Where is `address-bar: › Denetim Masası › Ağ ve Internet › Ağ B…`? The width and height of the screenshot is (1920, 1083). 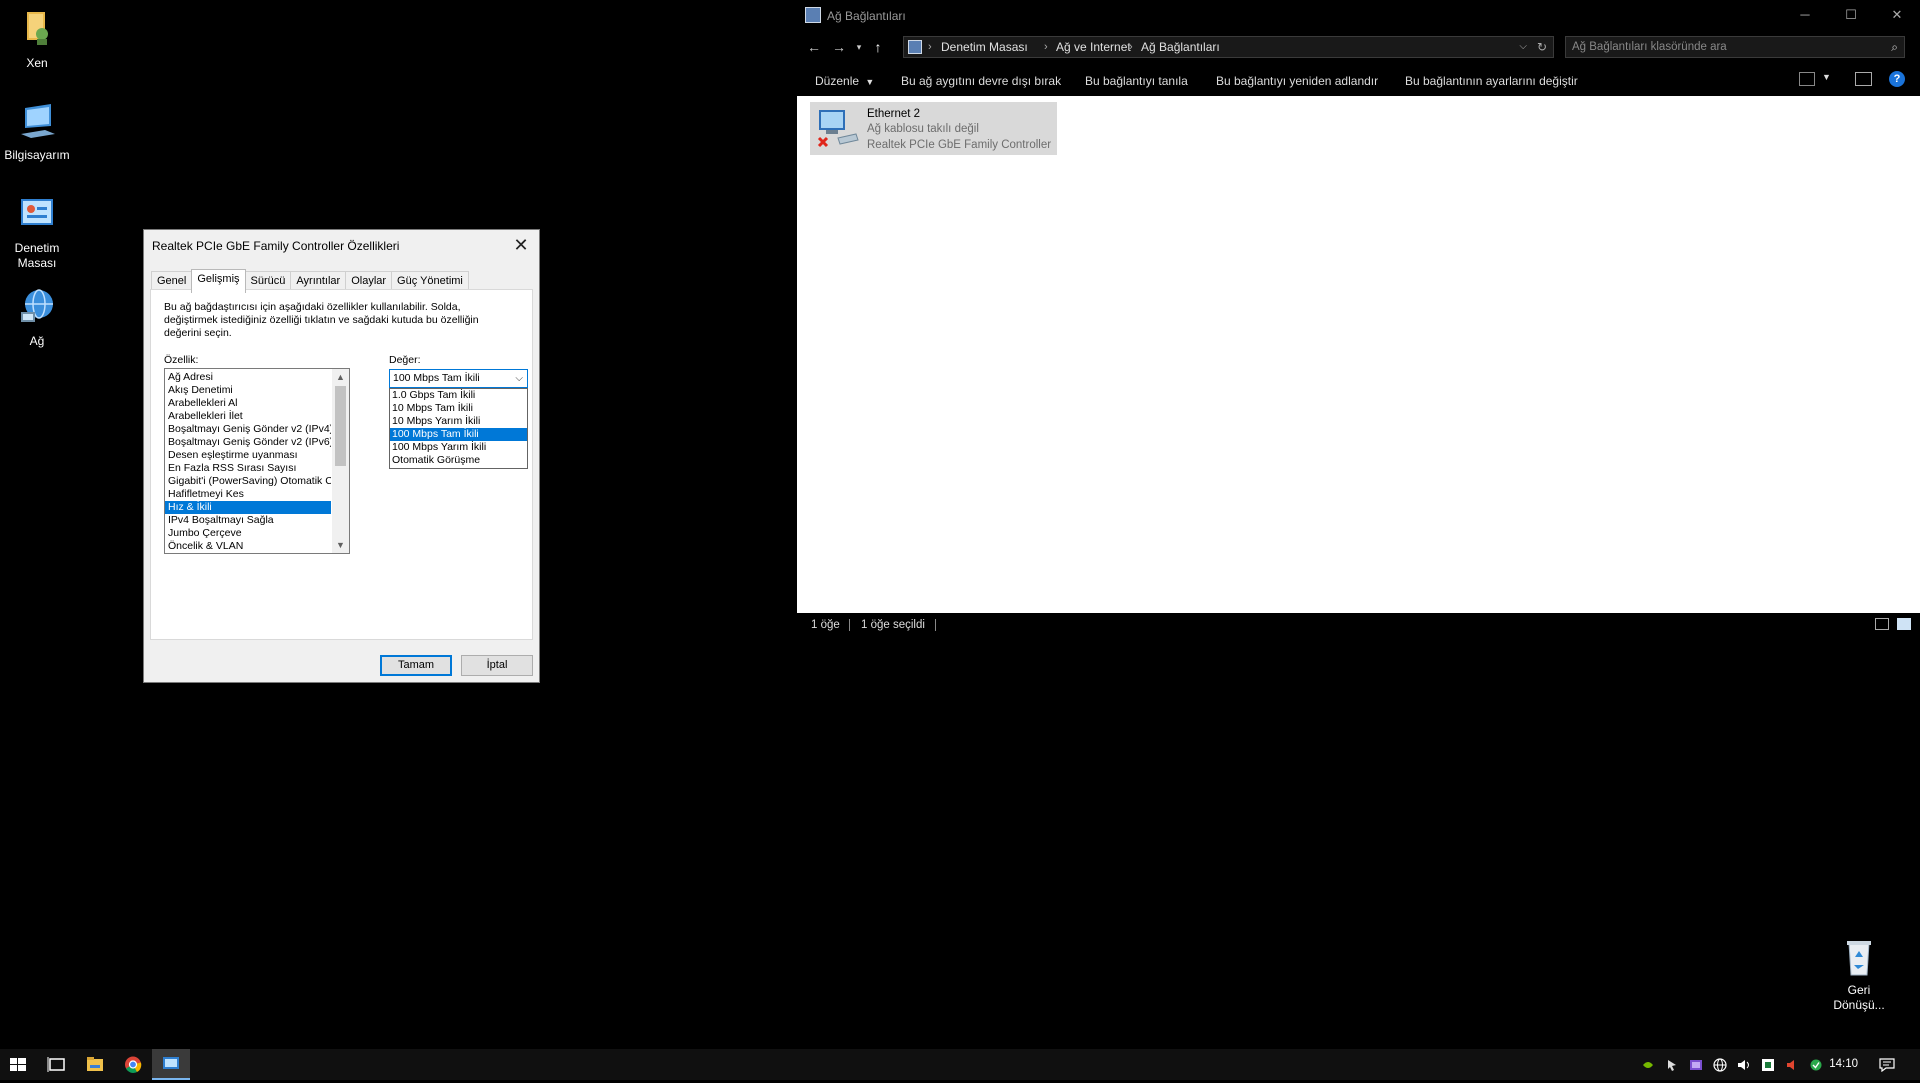
address-bar: › Denetim Masası › Ağ ve Internet › Ağ B… is located at coordinates (1228, 47).